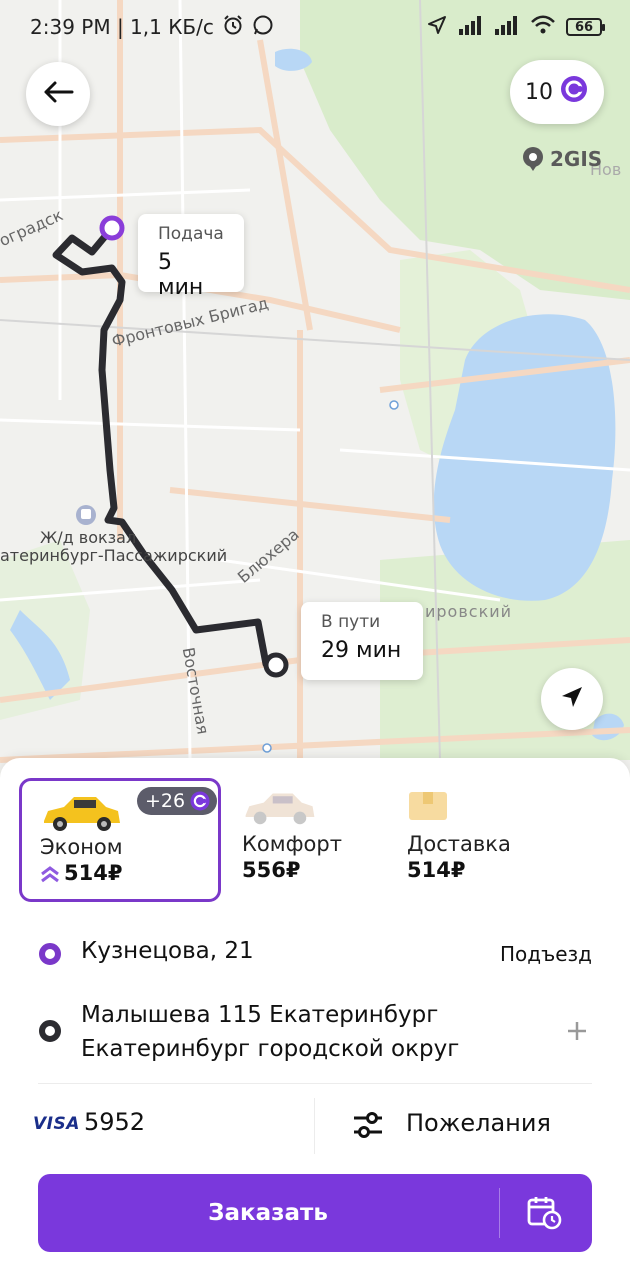  I want to click on trip-label: В пути, so click(351, 622).